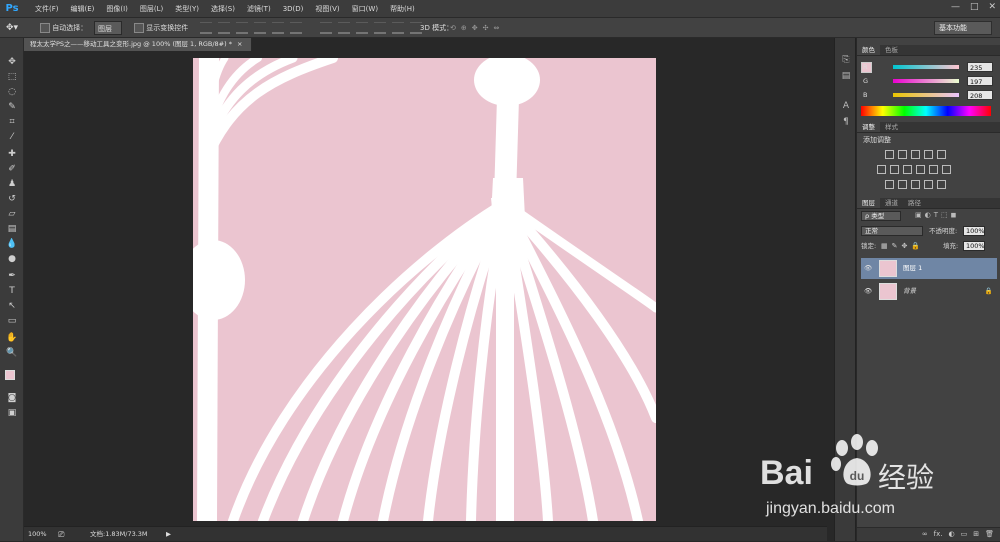 This screenshot has width=1000, height=542. What do you see at coordinates (929, 291) in the screenshot?
I see `layer-row: 👁 背景 🔒` at bounding box center [929, 291].